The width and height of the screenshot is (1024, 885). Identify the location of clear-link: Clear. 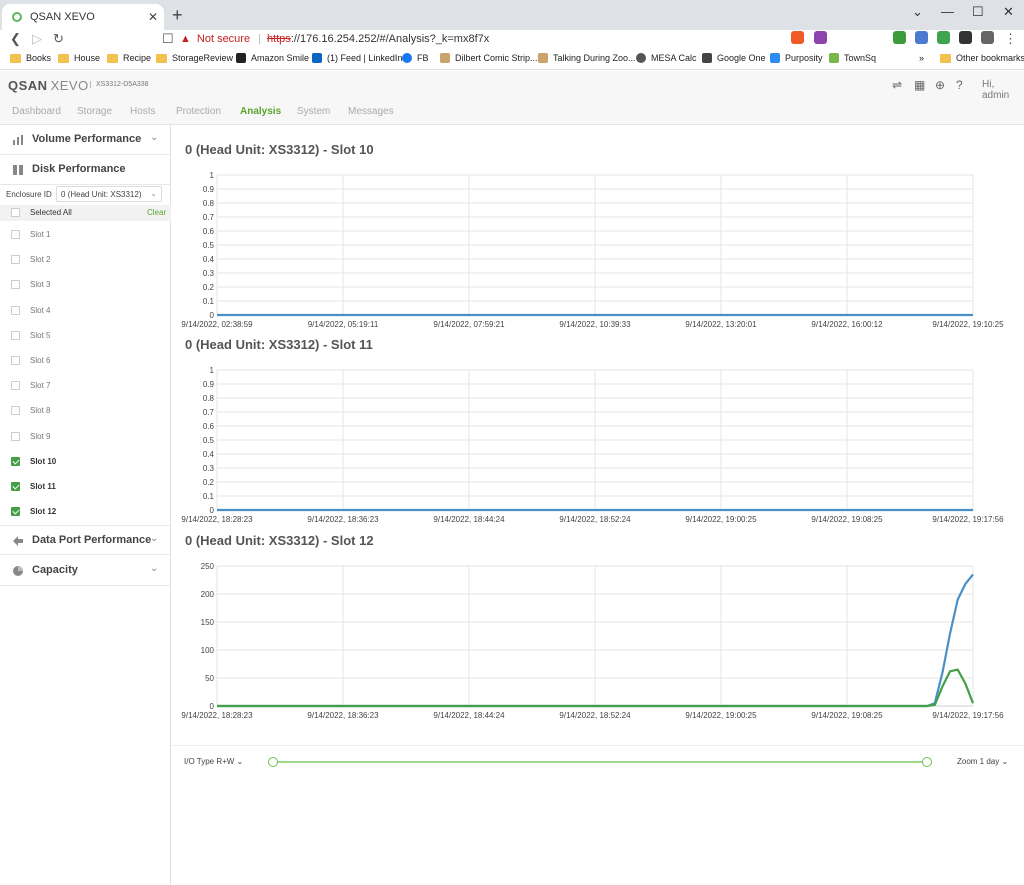
(156, 212).